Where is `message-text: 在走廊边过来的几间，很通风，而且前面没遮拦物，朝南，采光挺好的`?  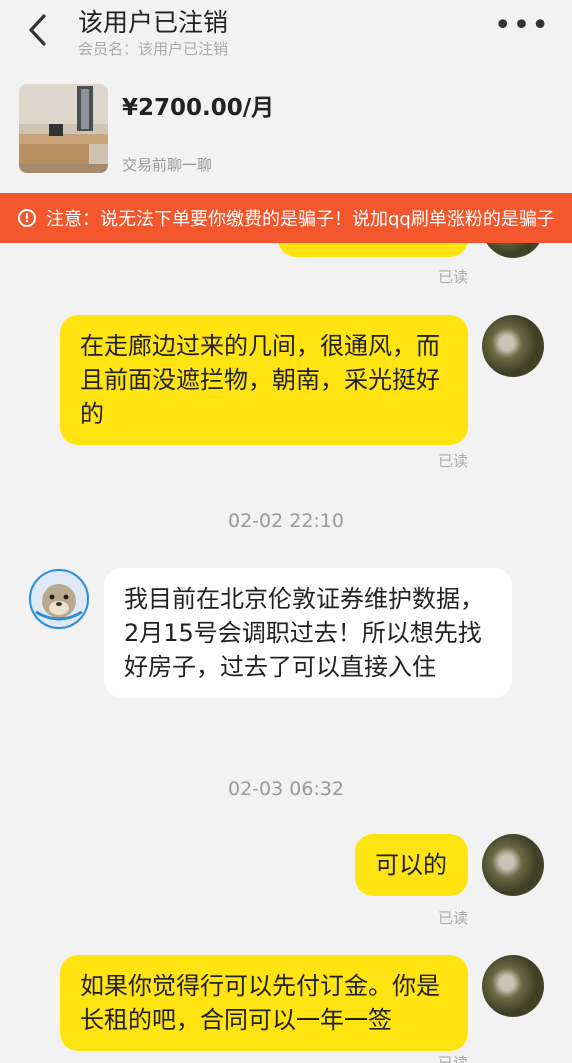
message-text: 在走廊边过来的几间，很通风，而且前面没遮拦物，朝南，采光挺好的 is located at coordinates (260, 380).